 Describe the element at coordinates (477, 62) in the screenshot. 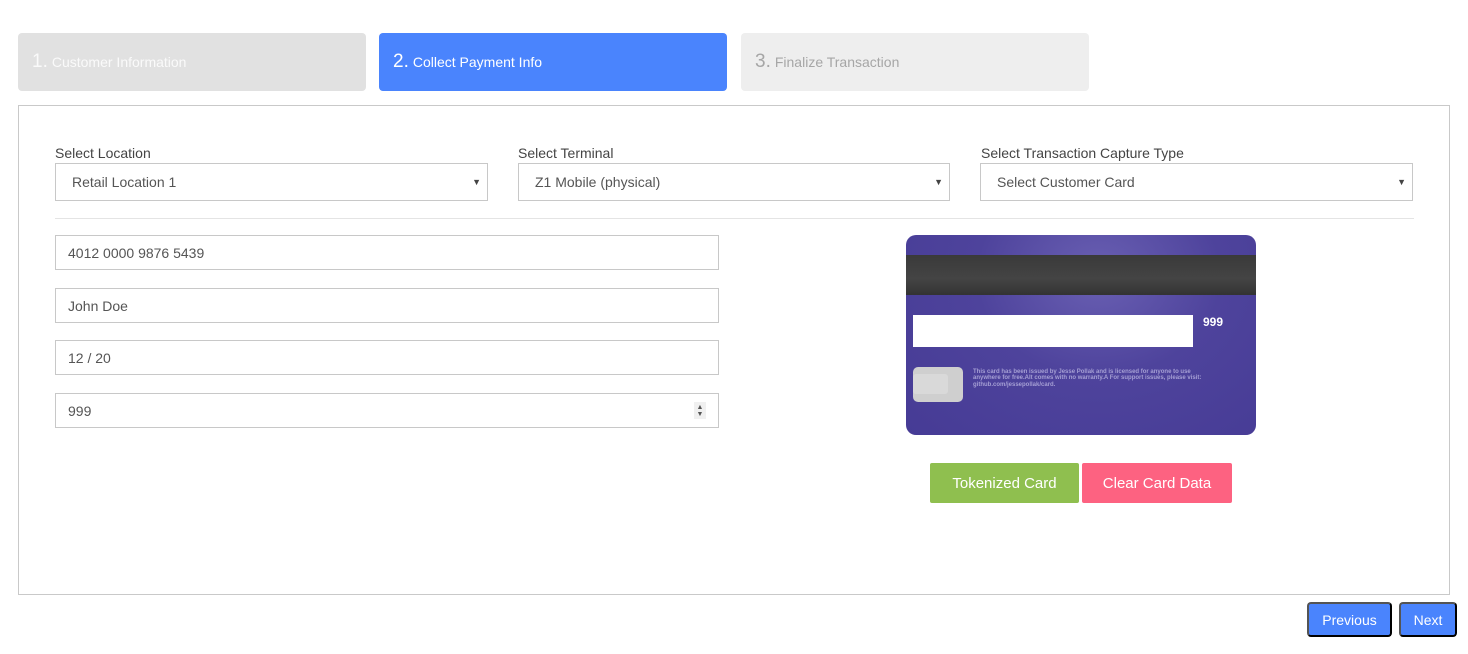

I see `step-label: Collect Payment Info` at that location.